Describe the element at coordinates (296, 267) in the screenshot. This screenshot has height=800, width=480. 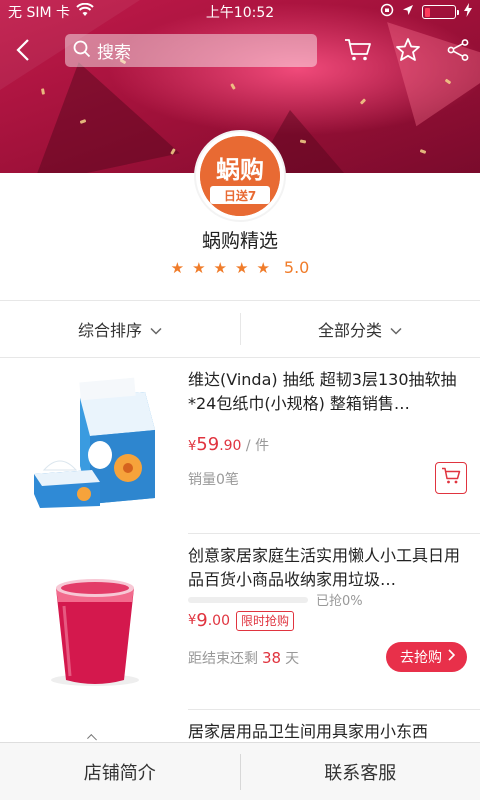
I see `rating-value: 5.0` at that location.